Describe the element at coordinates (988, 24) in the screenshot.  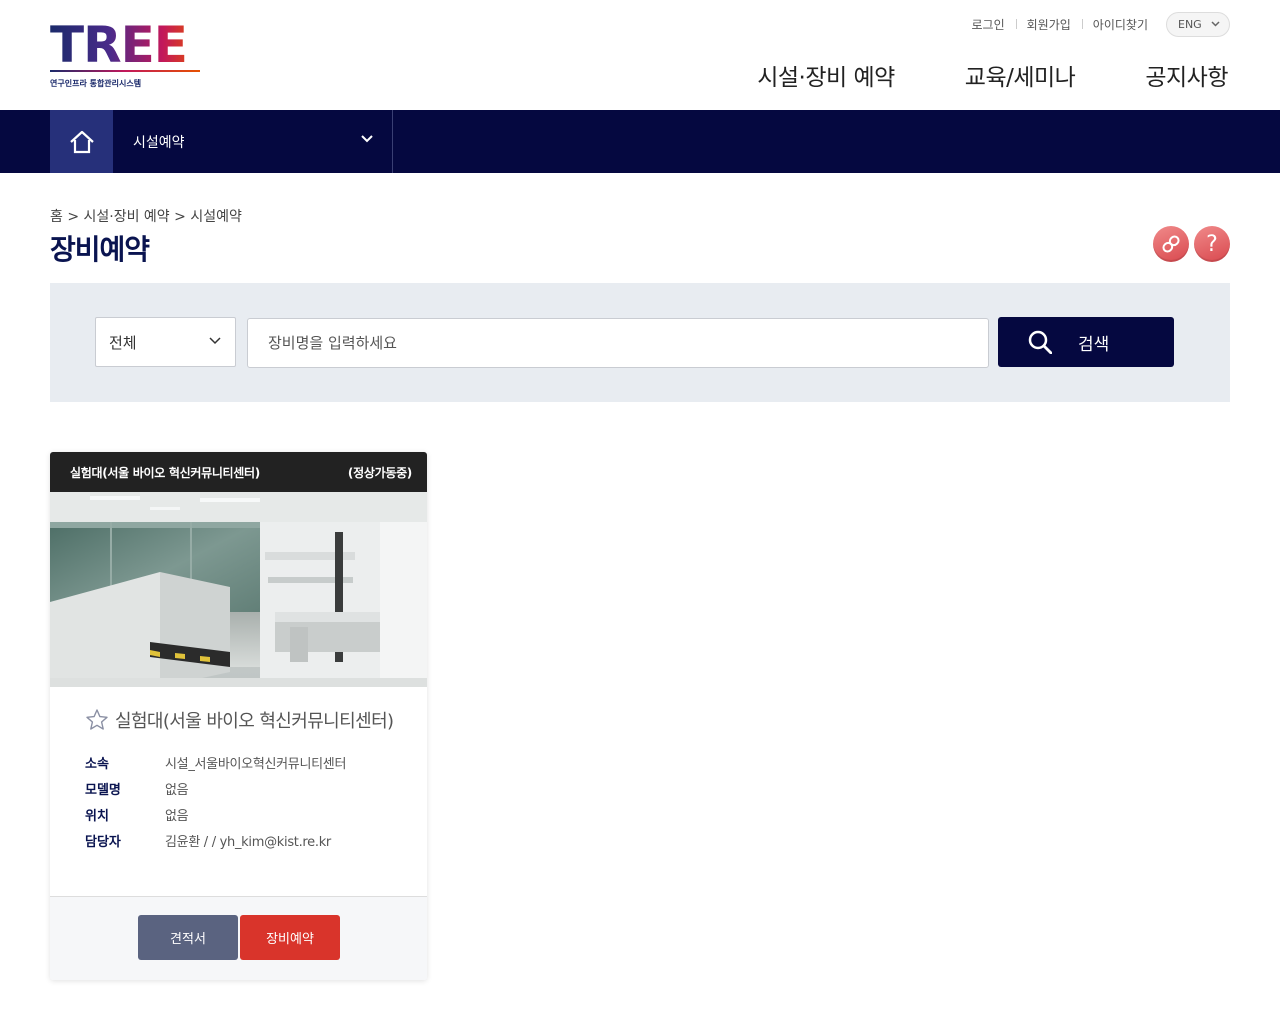
I see `login-link: 로그인` at that location.